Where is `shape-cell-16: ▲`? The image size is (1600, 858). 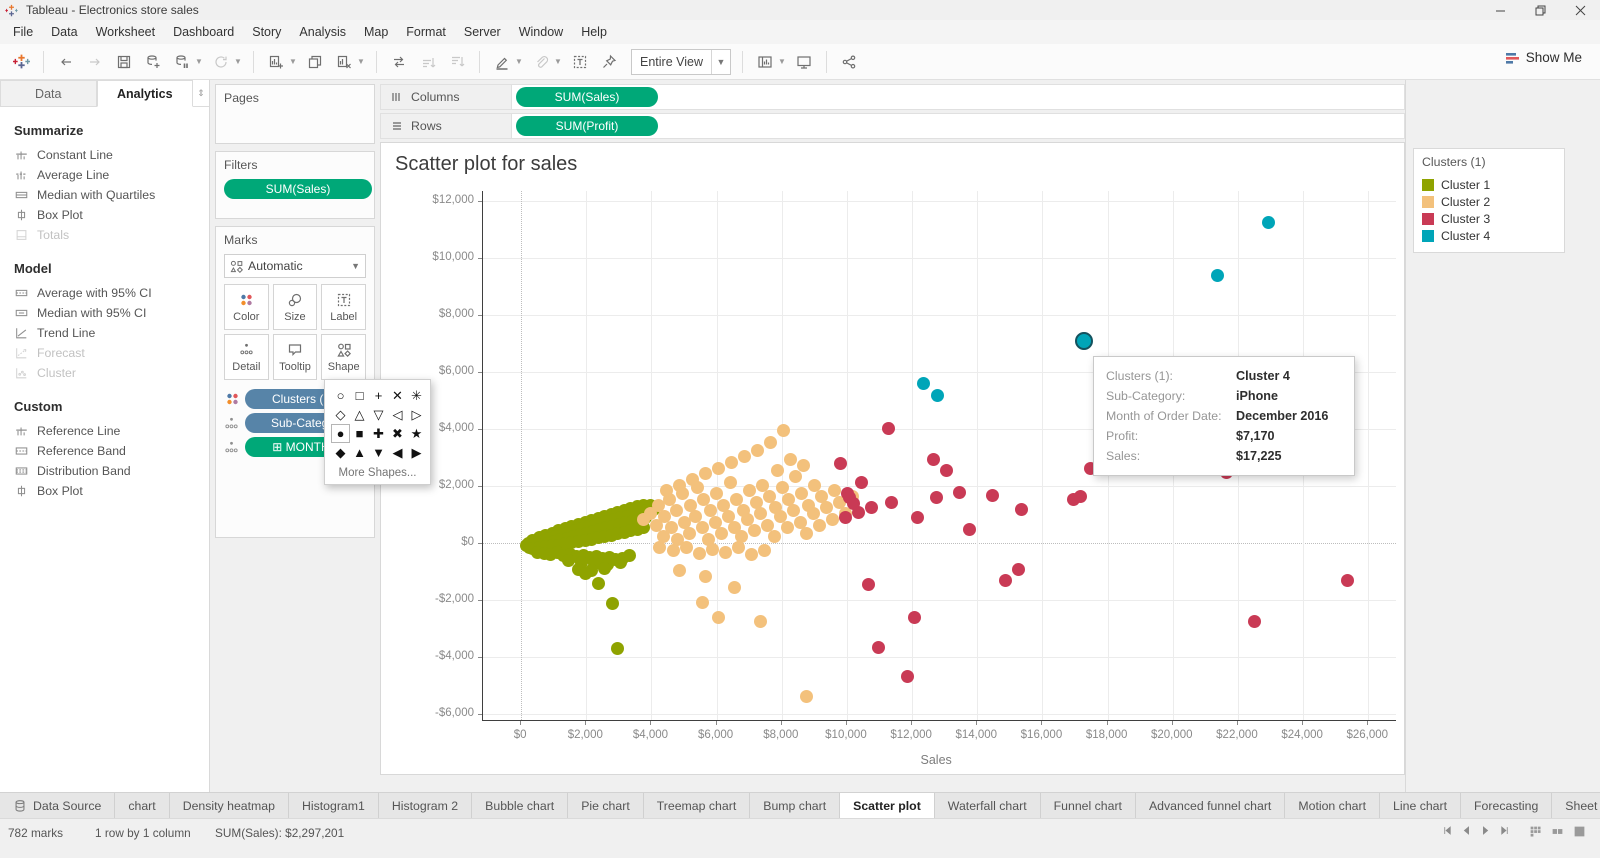
shape-cell-16: ▲ is located at coordinates (359, 452).